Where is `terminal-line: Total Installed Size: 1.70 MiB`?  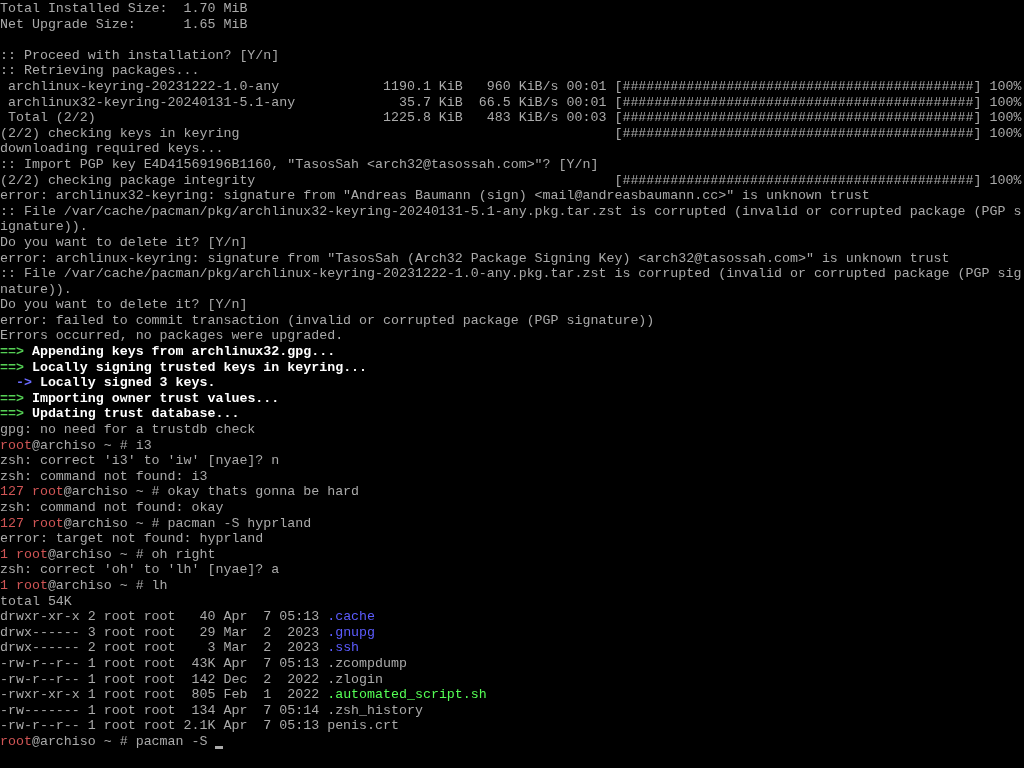
terminal-line: Total Installed Size: 1.70 MiB is located at coordinates (124, 9).